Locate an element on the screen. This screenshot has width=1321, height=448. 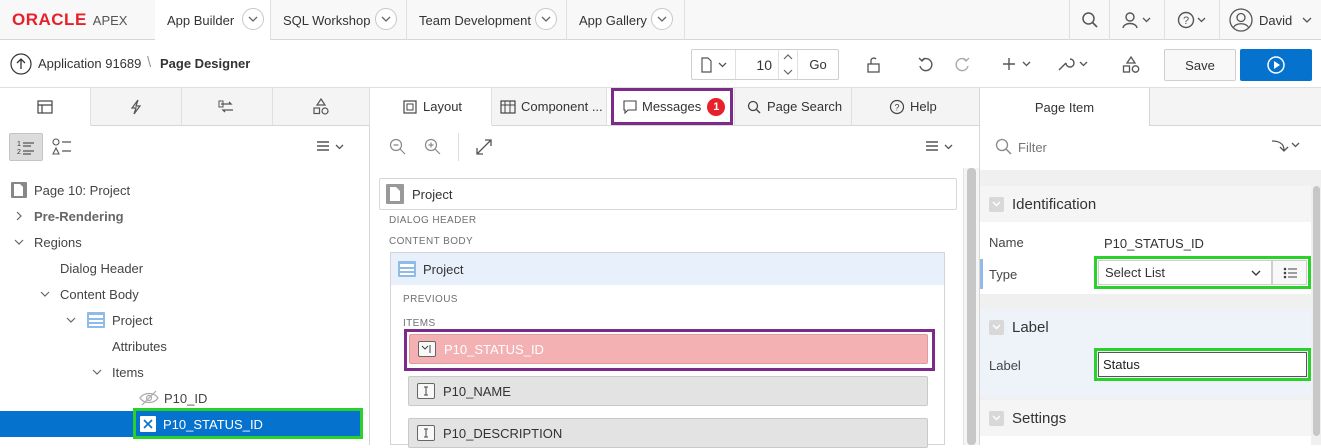
tree-menu-icon is located at coordinates (331, 147).